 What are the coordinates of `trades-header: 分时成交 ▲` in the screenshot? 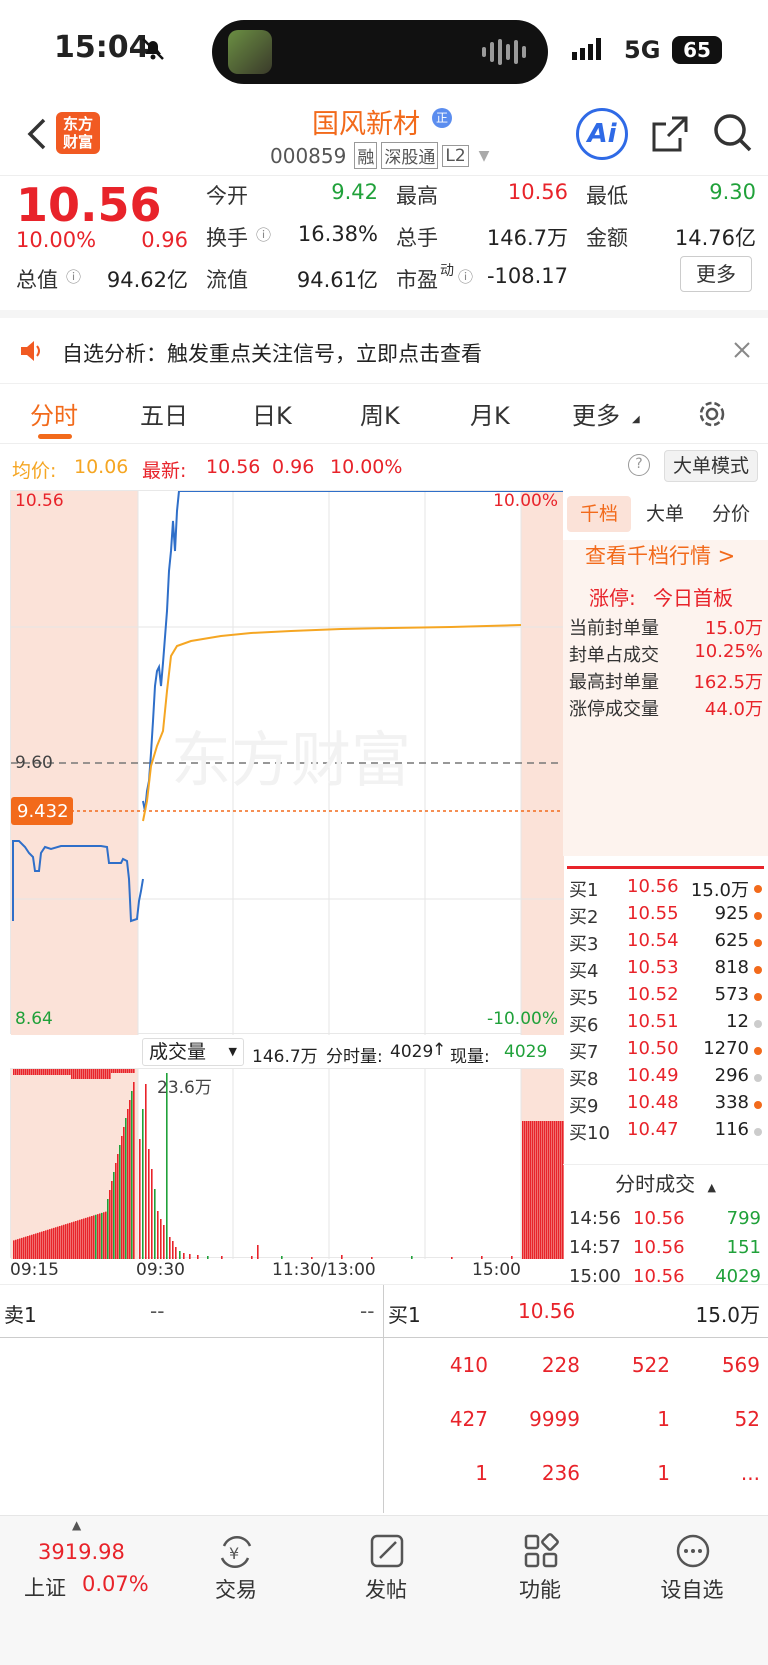 It's located at (665, 1183).